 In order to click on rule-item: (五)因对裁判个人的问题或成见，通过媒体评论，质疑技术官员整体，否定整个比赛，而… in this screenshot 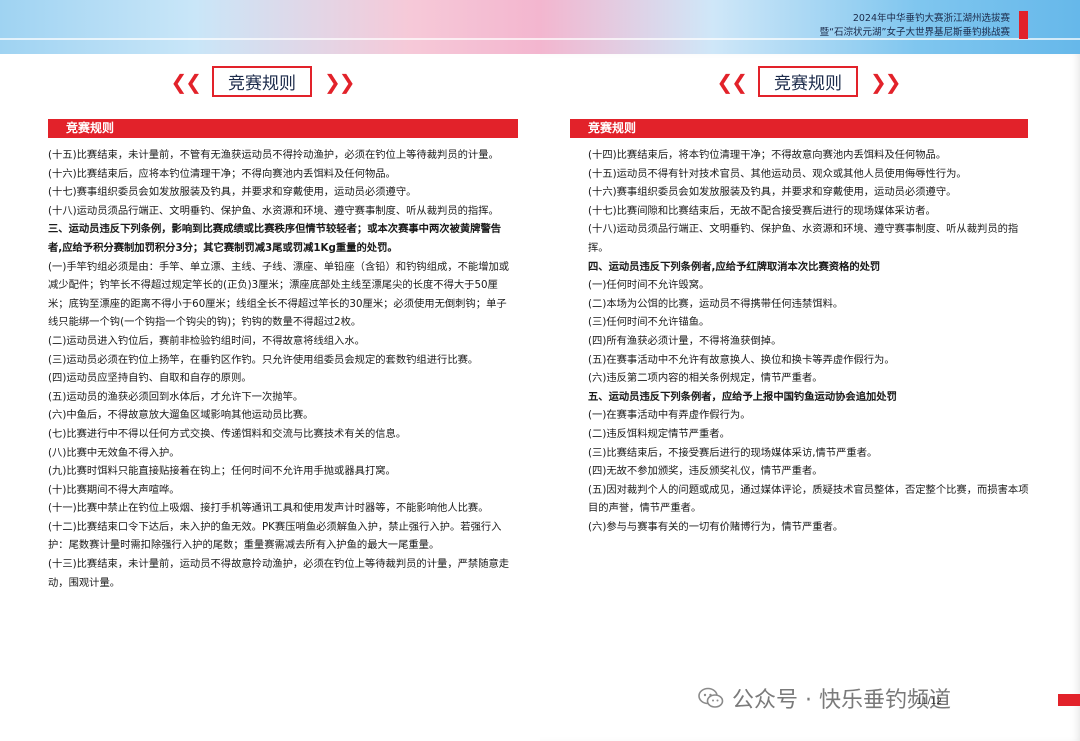, I will do `click(808, 499)`.